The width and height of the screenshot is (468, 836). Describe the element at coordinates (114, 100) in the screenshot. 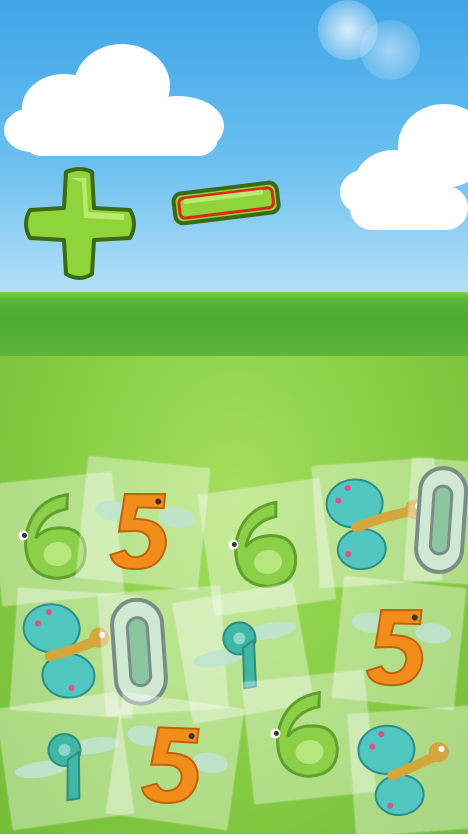

I see `cloud-left` at that location.